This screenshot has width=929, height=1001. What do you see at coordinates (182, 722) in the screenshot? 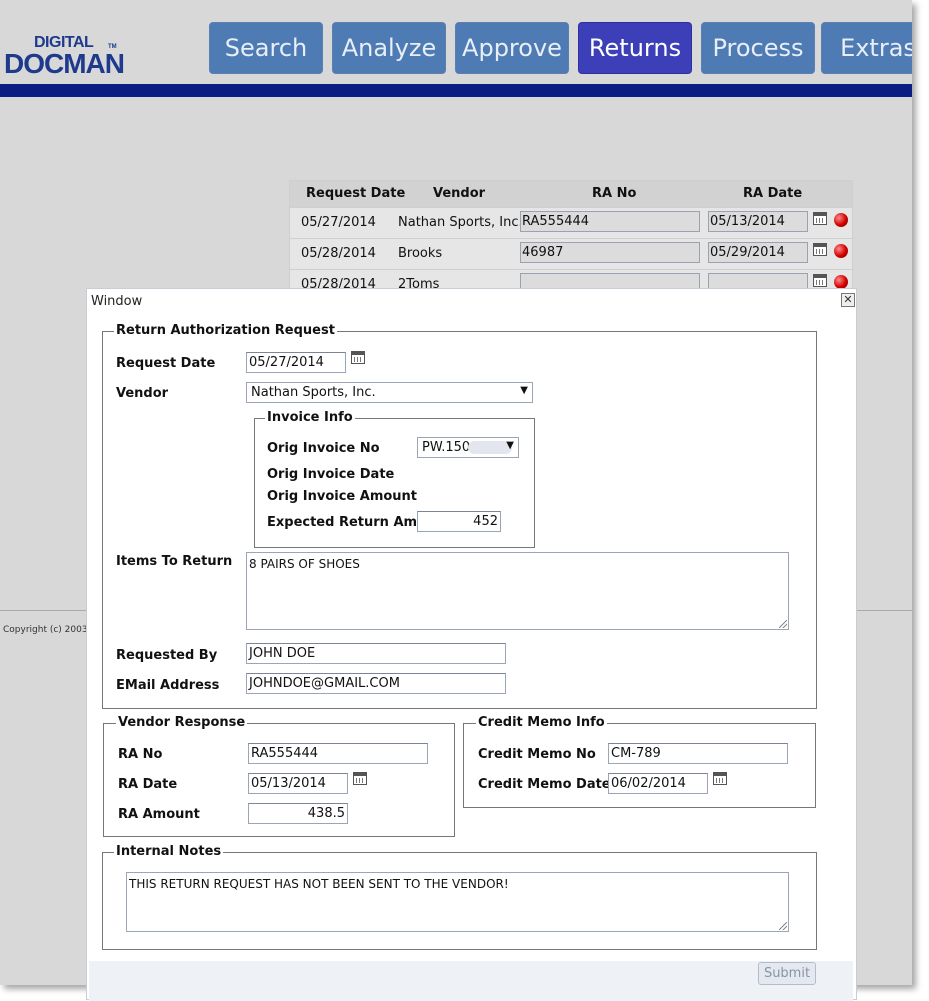
I see `vendor-response-legend: Vendor Response` at bounding box center [182, 722].